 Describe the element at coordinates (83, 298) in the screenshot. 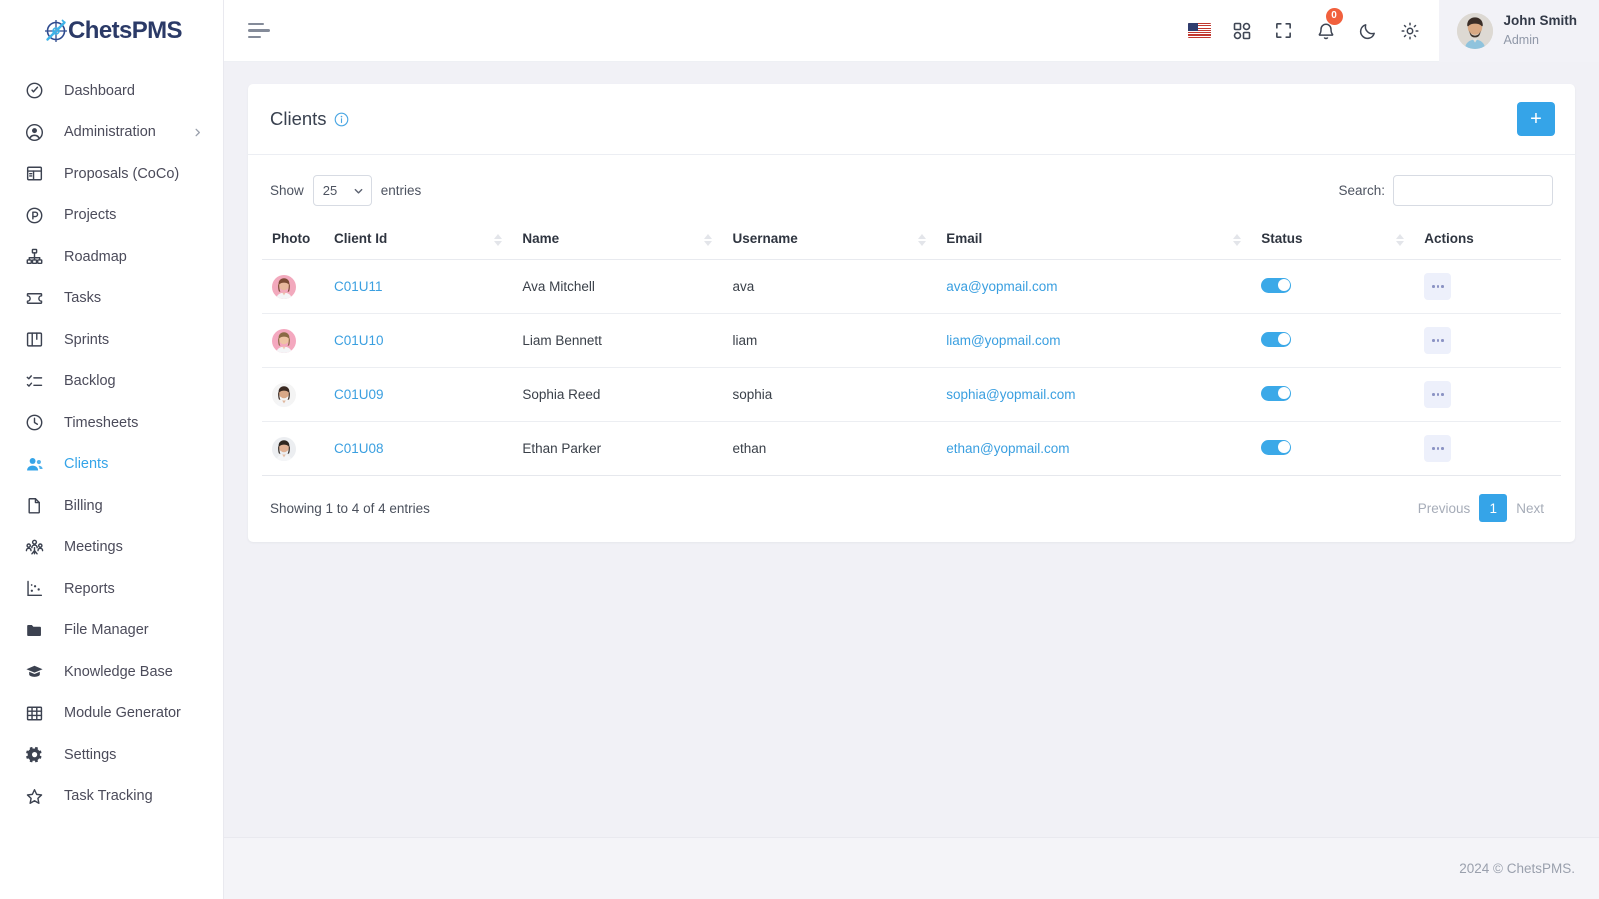

I see `sidebar-item-label: Tasks` at that location.